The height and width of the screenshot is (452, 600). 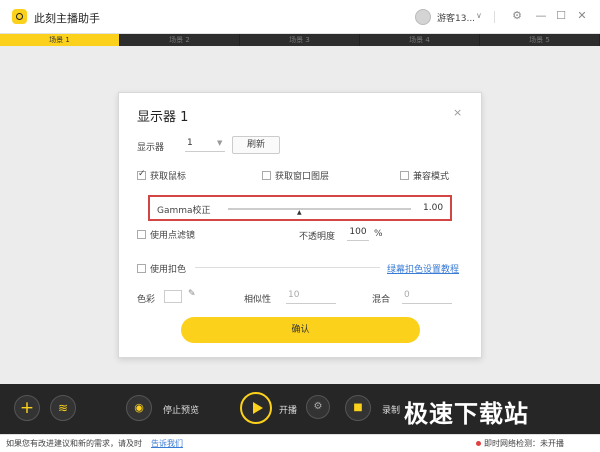 I want to click on close-window-button: ✕, so click(x=582, y=16).